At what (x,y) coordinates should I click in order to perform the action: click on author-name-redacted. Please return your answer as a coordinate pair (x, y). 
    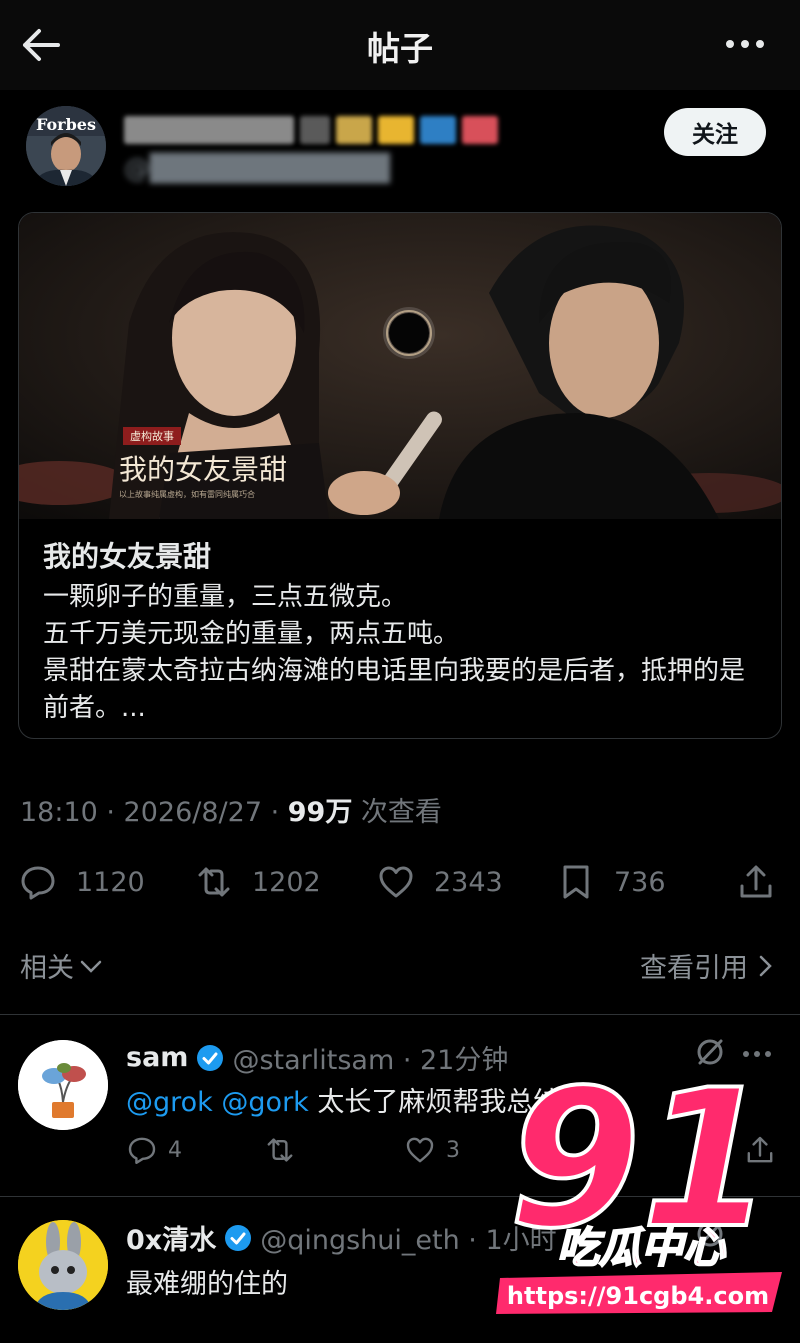
    Looking at the image, I should click on (311, 130).